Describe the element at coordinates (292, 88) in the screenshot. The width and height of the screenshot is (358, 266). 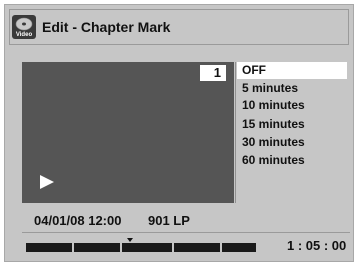
I see `option-5-minutes: 5 minutes` at that location.